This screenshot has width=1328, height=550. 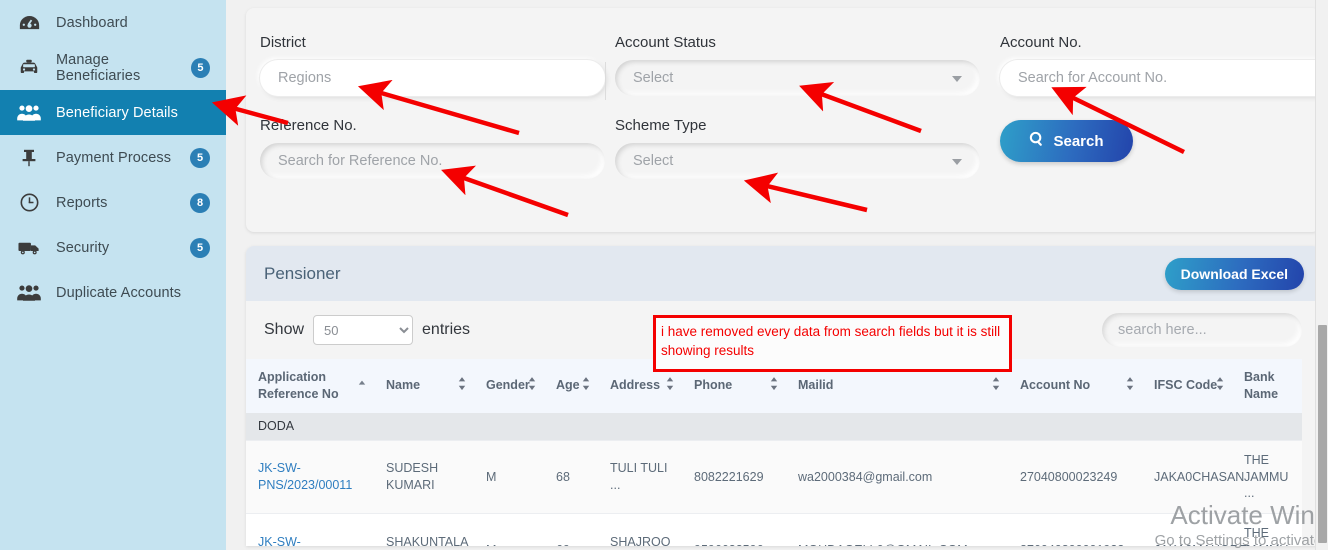 What do you see at coordinates (1075, 529) in the screenshot?
I see `cell-account-no: 876040800001923` at bounding box center [1075, 529].